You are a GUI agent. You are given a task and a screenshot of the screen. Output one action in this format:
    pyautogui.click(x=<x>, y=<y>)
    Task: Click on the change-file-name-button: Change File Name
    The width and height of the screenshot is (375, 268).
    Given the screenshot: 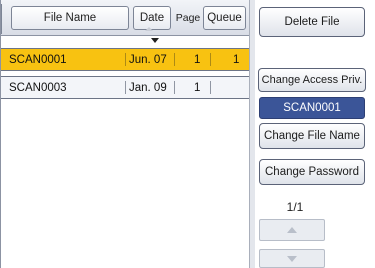 What is the action you would take?
    pyautogui.click(x=312, y=136)
    